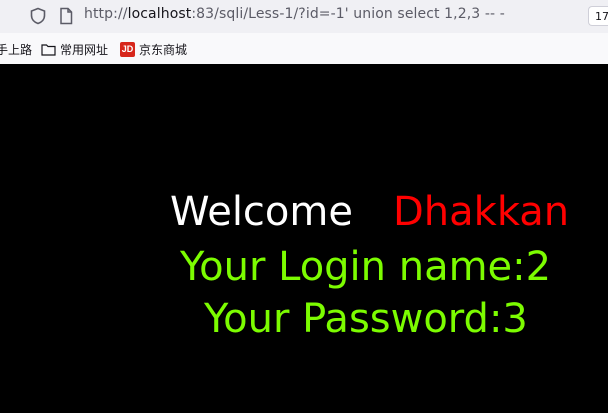 This screenshot has width=608, height=413. I want to click on bookmark-partial-label: 手上路, so click(16, 50).